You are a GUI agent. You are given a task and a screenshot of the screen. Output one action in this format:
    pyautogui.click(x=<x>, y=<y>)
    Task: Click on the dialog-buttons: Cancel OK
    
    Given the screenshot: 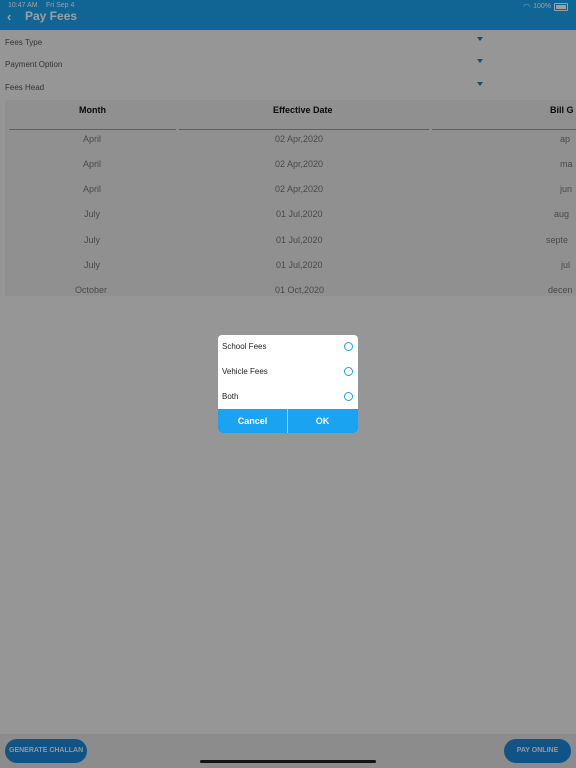 What is the action you would take?
    pyautogui.click(x=288, y=421)
    